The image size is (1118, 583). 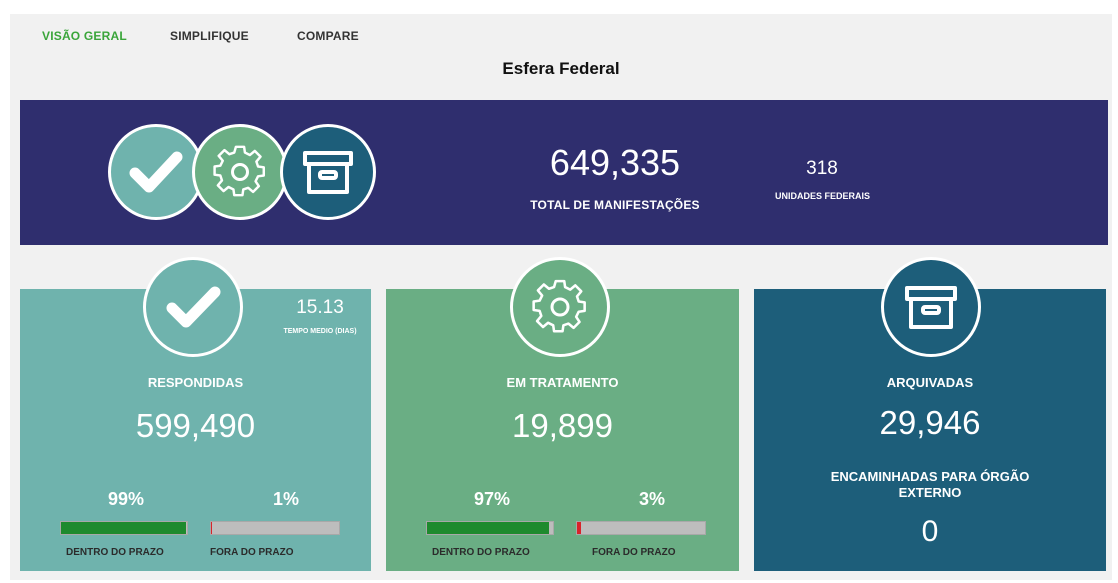 I want to click on dentro-prazo-percent: 97%, so click(x=492, y=499).